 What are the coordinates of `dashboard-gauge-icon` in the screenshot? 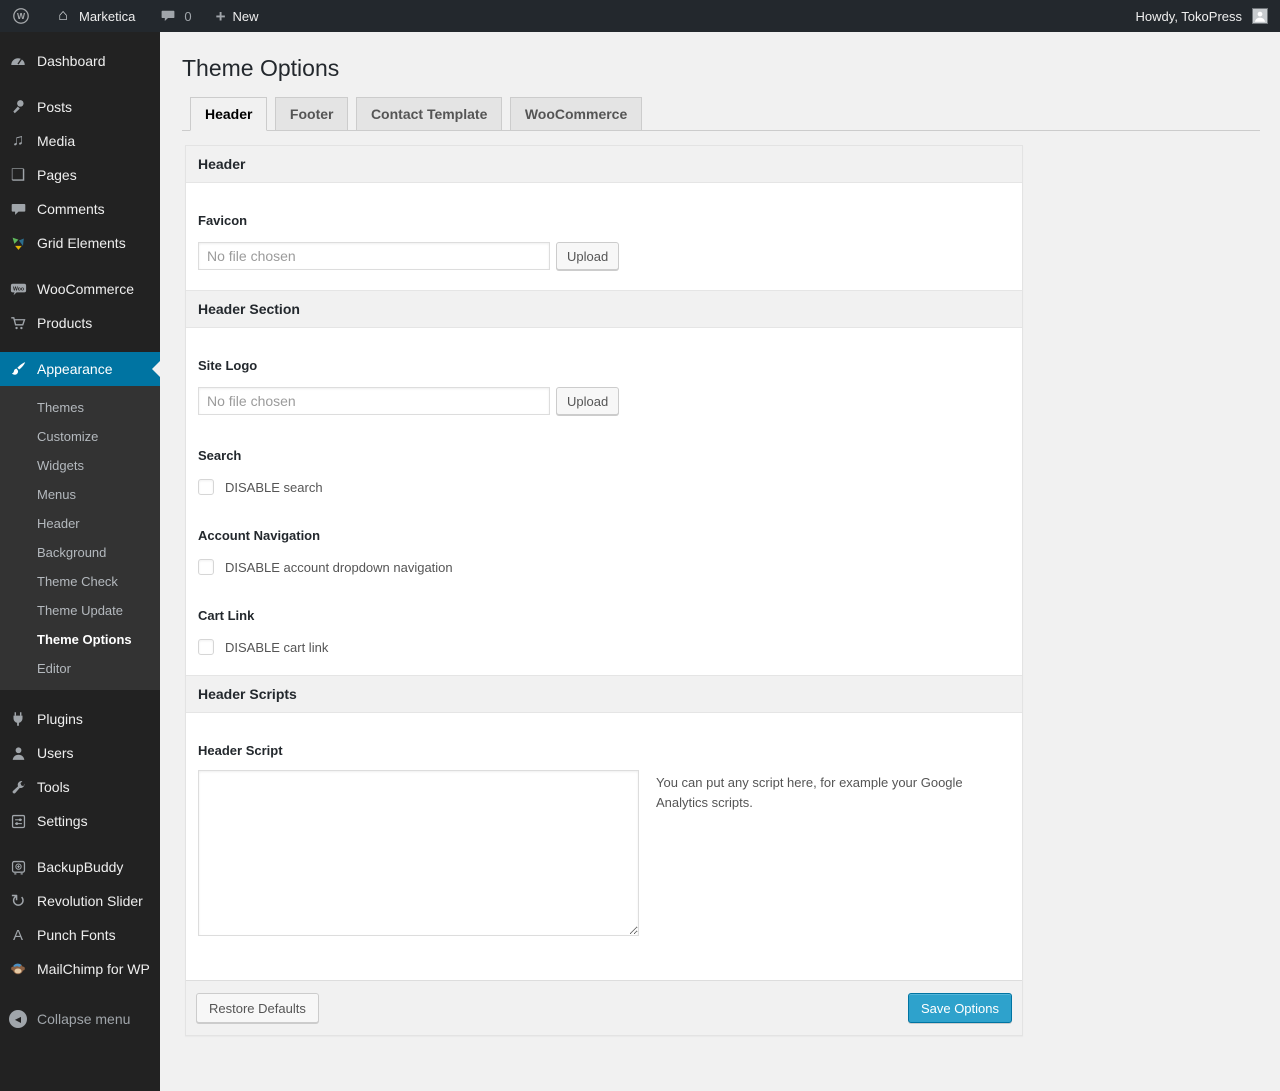 It's located at (18, 61).